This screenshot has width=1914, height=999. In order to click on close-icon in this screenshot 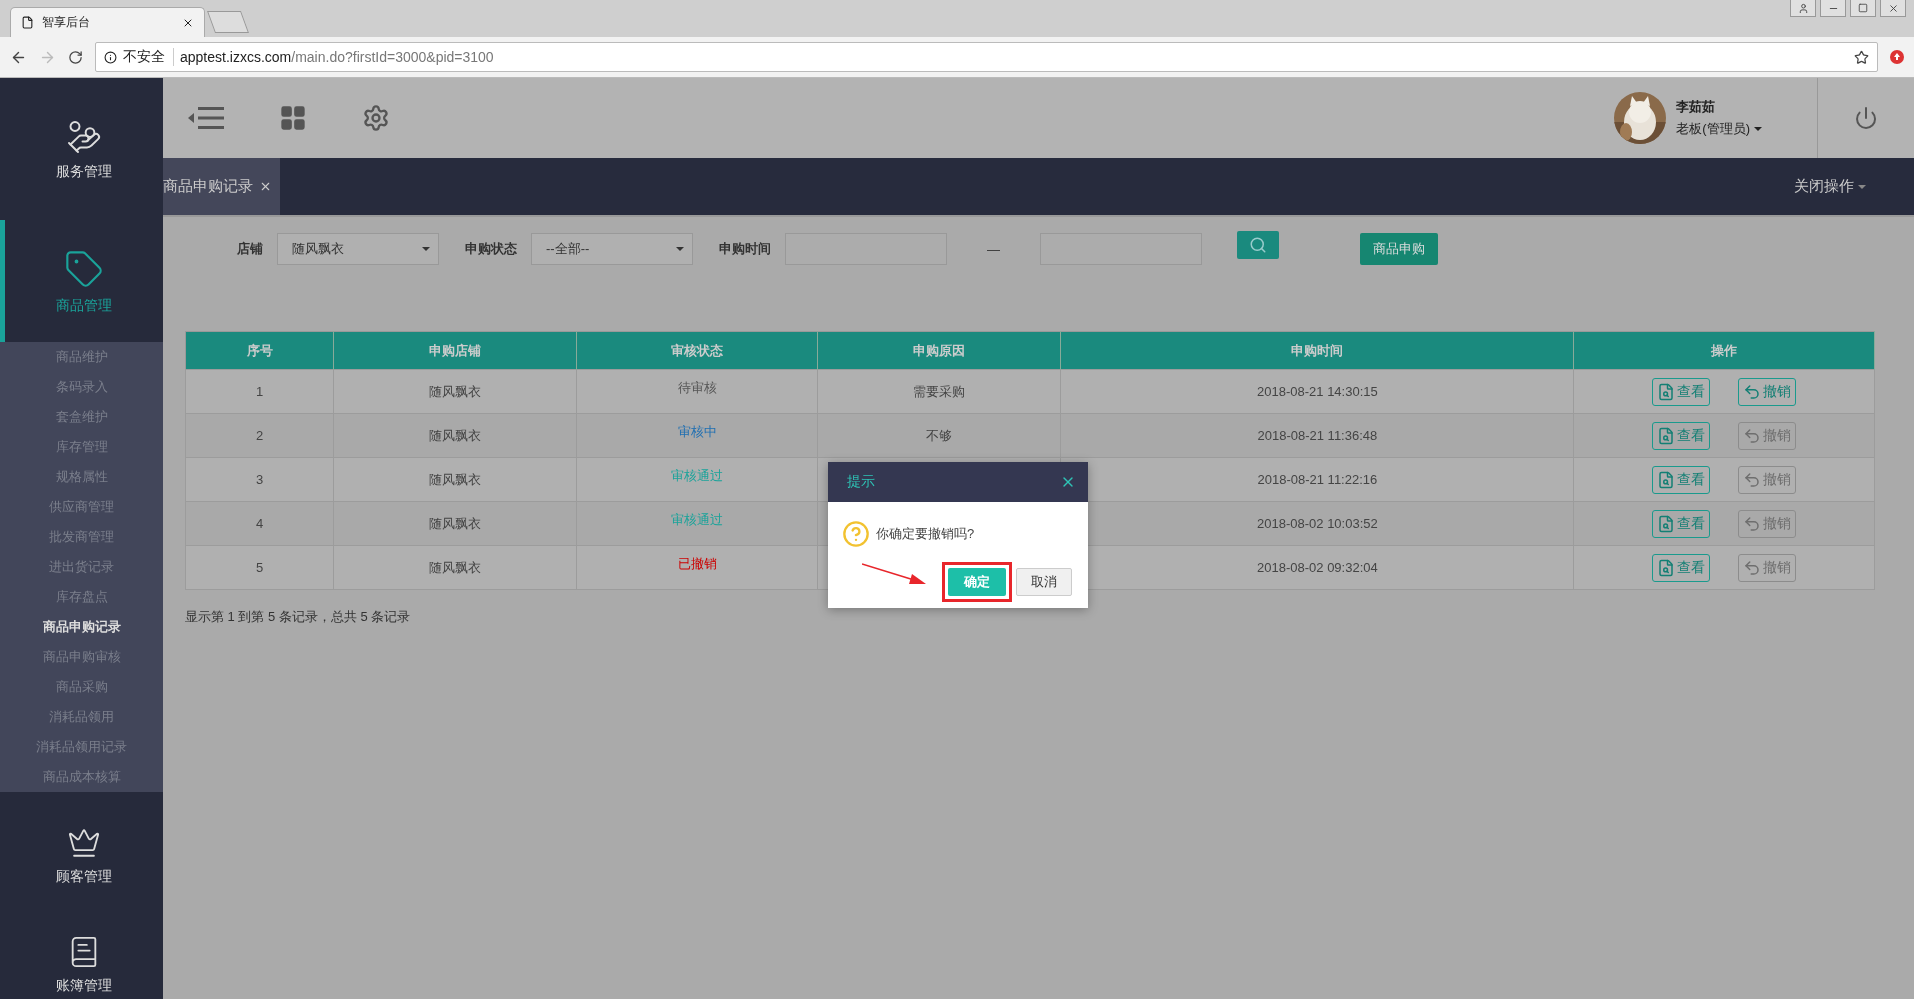, I will do `click(1893, 8)`.